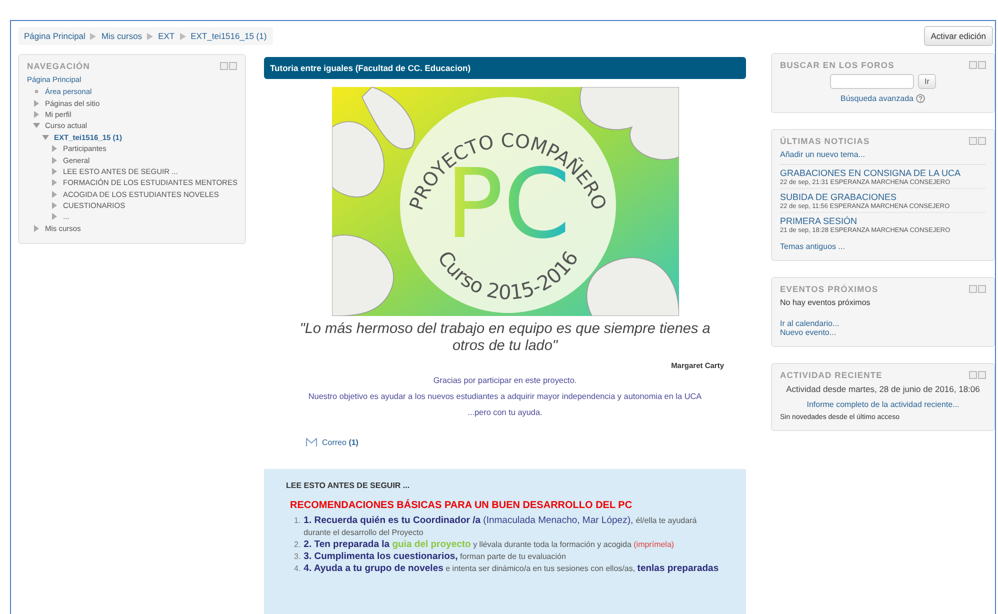 Image resolution: width=998 pixels, height=614 pixels. What do you see at coordinates (435, 557) in the screenshot?
I see `recommendation-text: 3. Cumplimenta los cuestionarios, forman parte de tu evaluación` at bounding box center [435, 557].